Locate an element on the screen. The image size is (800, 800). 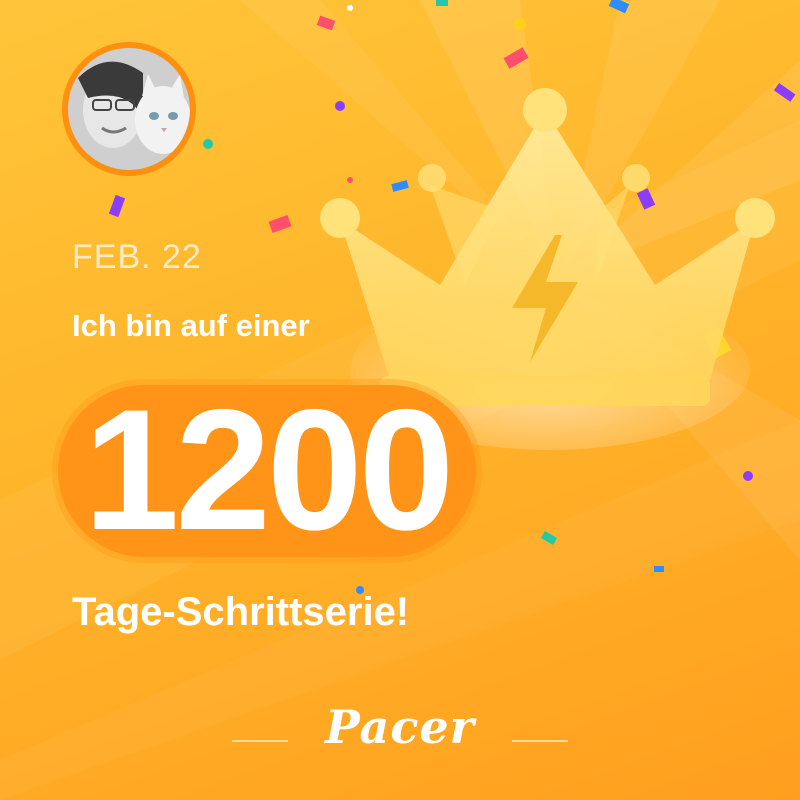
streak-intro-text: Ich bin auf einer is located at coordinates (191, 325).